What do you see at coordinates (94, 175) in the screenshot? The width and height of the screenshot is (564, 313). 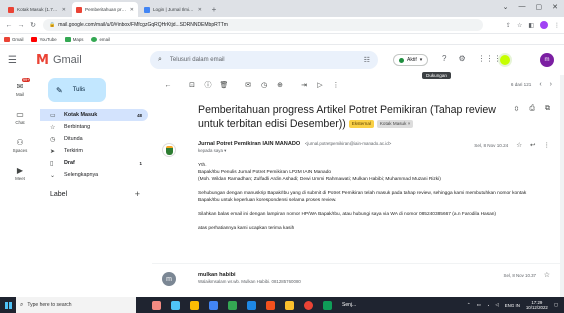 I see `sidebar-item-more: ⌄ Selengkapnya` at bounding box center [94, 175].